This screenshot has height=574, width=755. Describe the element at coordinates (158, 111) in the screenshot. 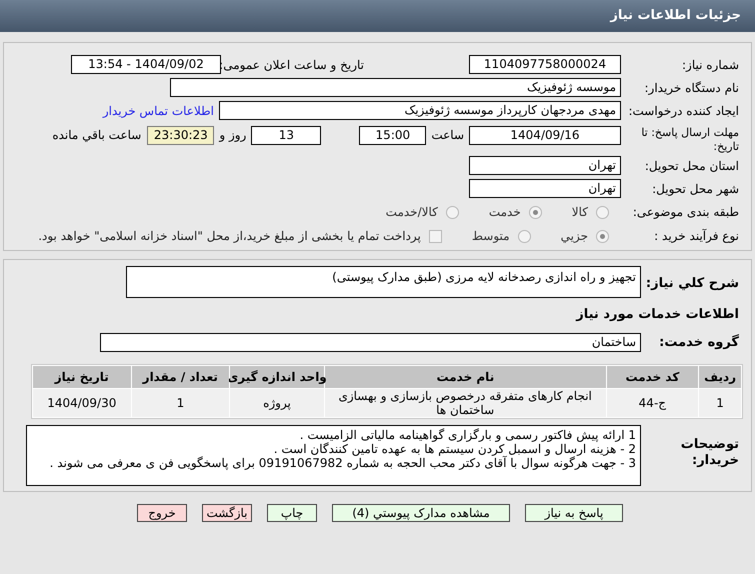

I see `buyer-contact-link: اطلاعات تماس خریدار` at that location.